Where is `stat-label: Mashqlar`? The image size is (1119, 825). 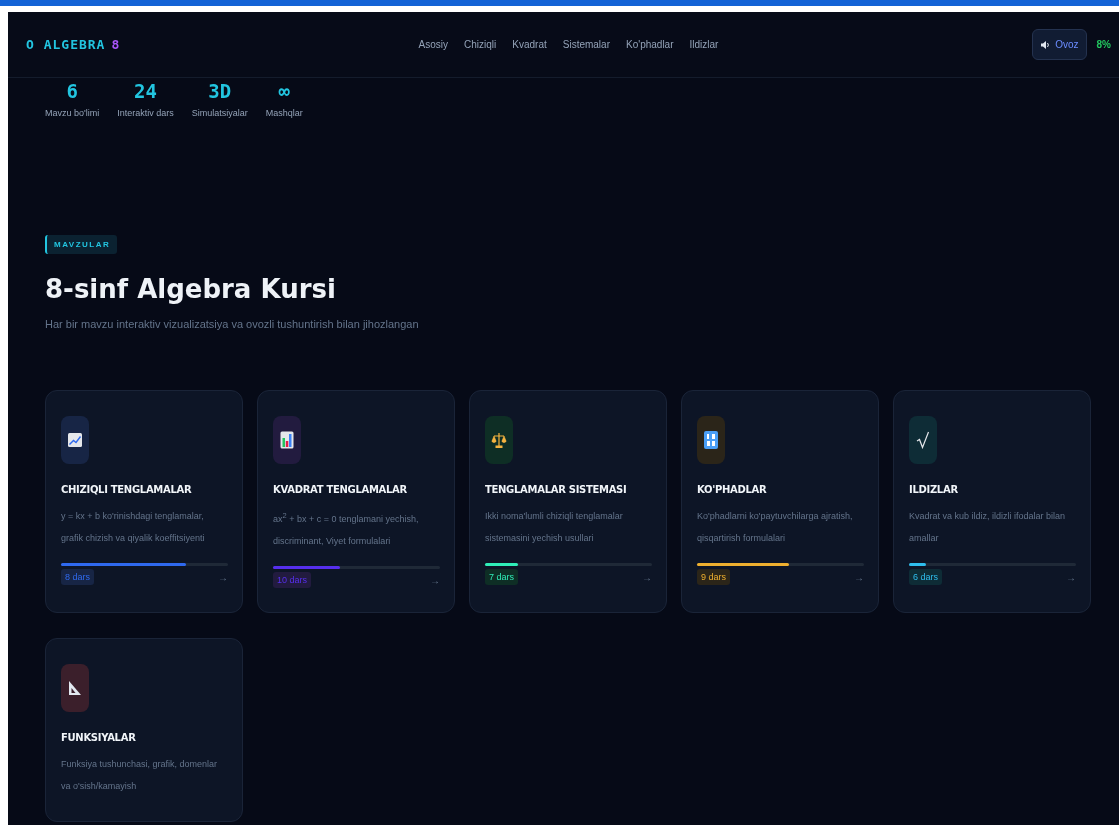 stat-label: Mashqlar is located at coordinates (284, 113).